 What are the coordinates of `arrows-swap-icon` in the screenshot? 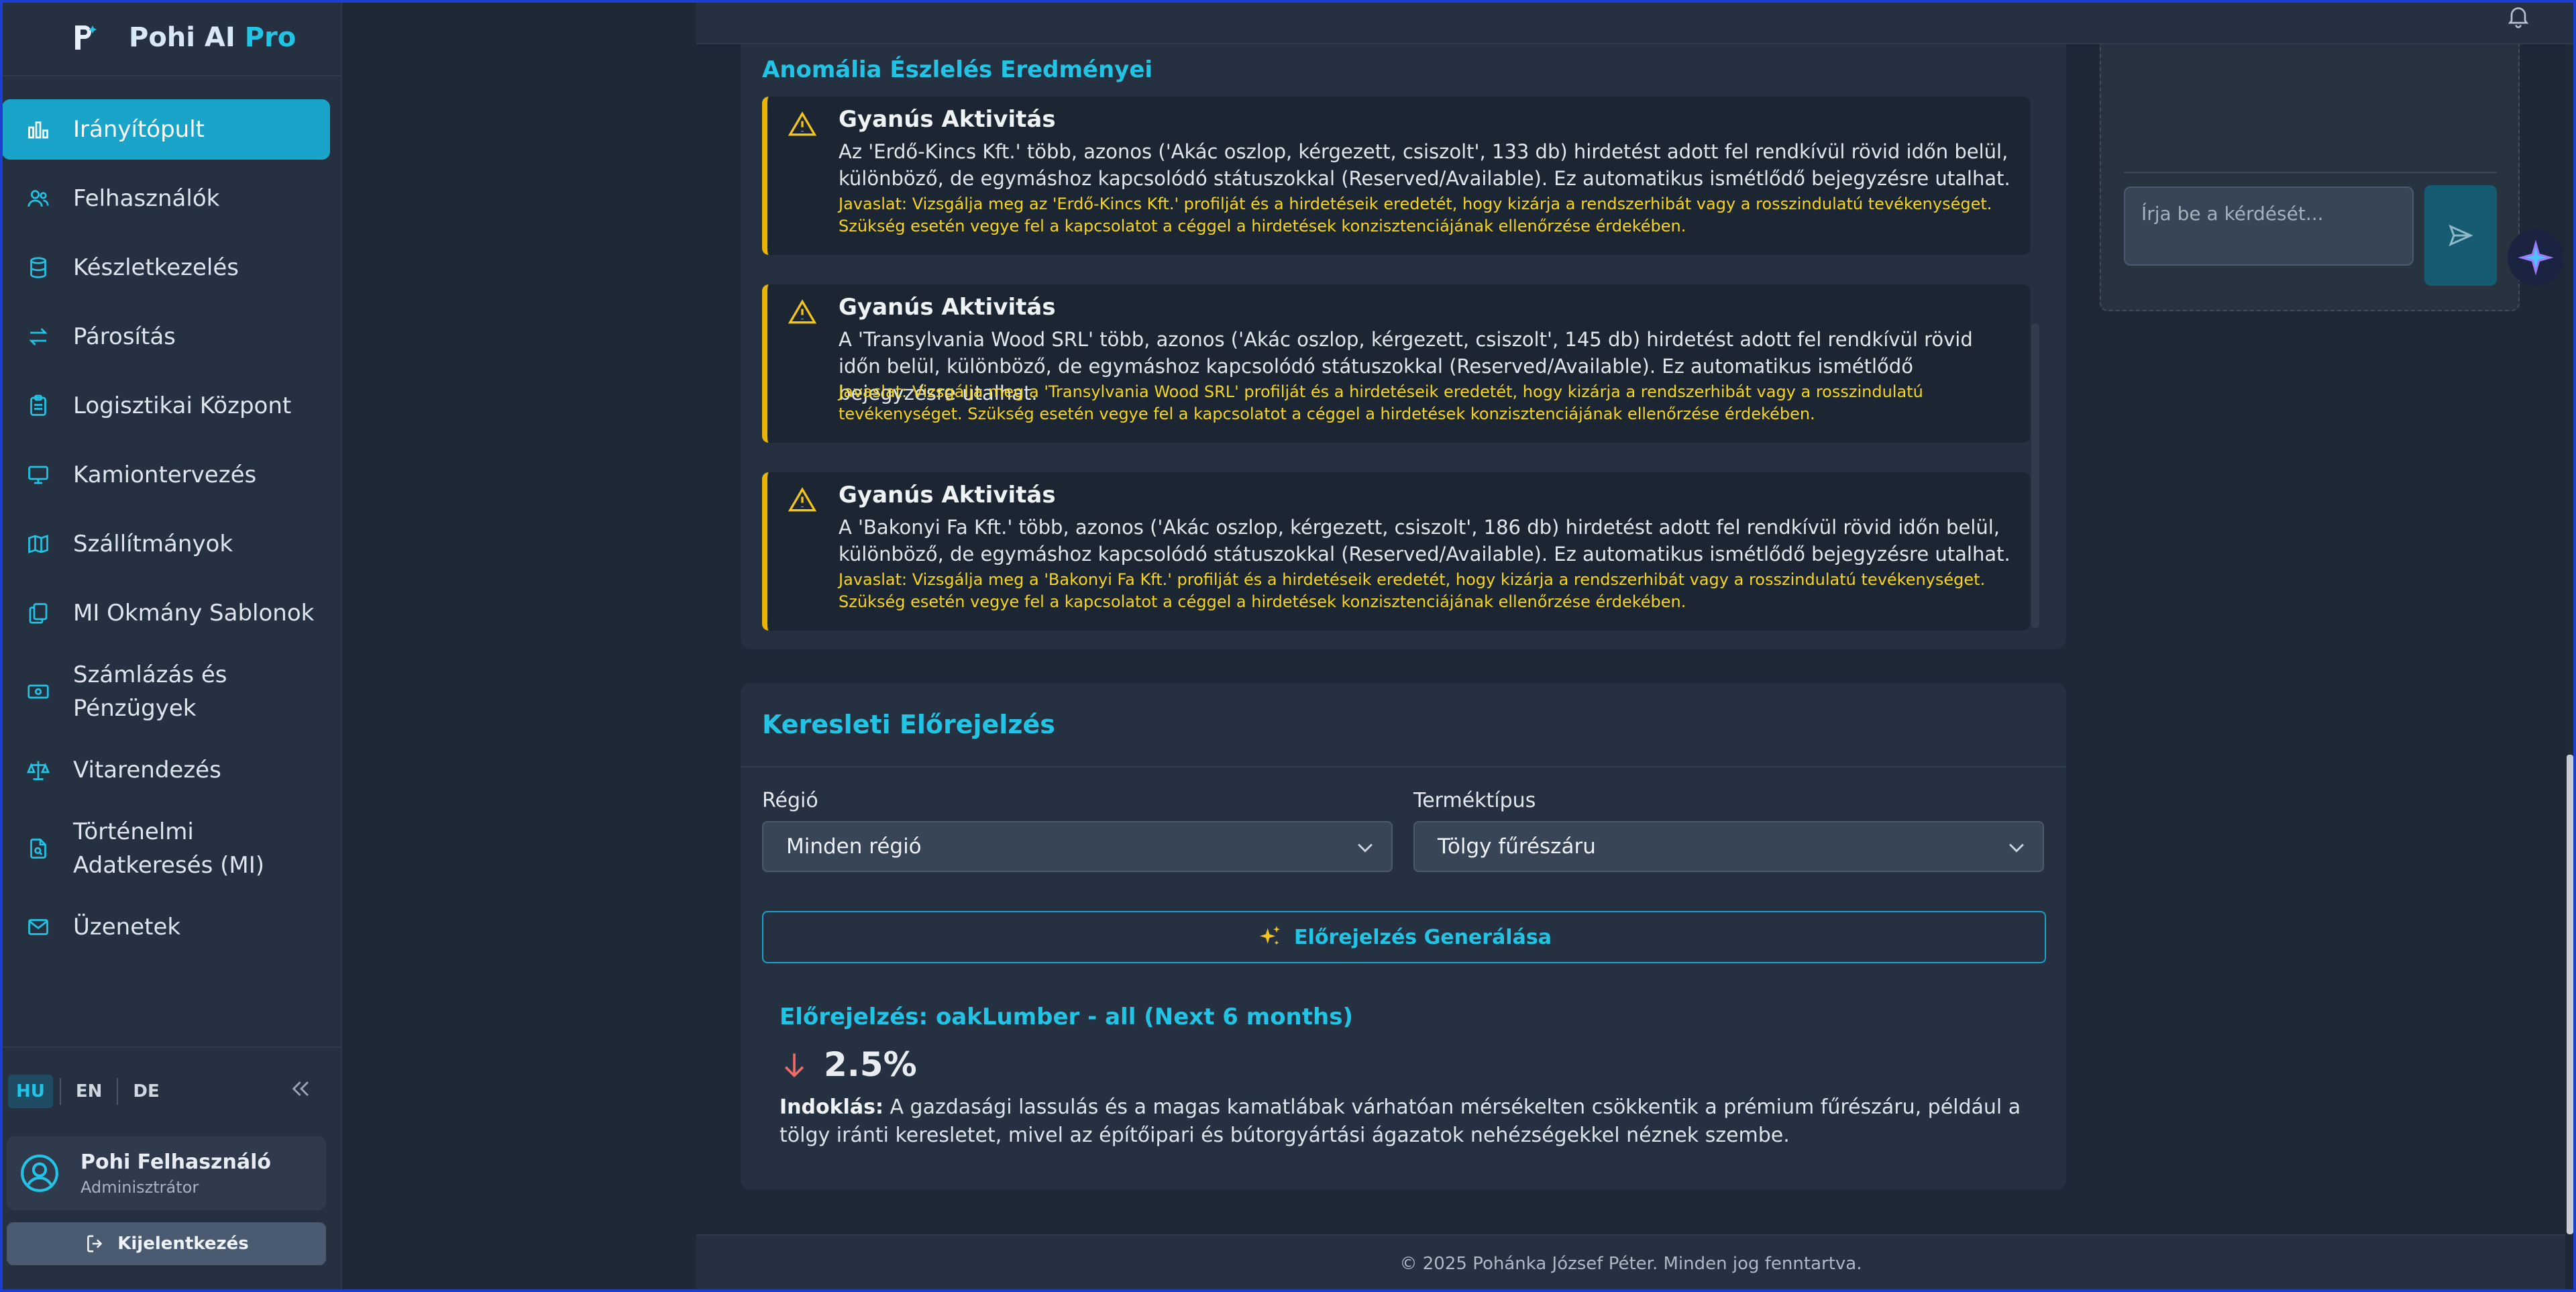 It's located at (38, 337).